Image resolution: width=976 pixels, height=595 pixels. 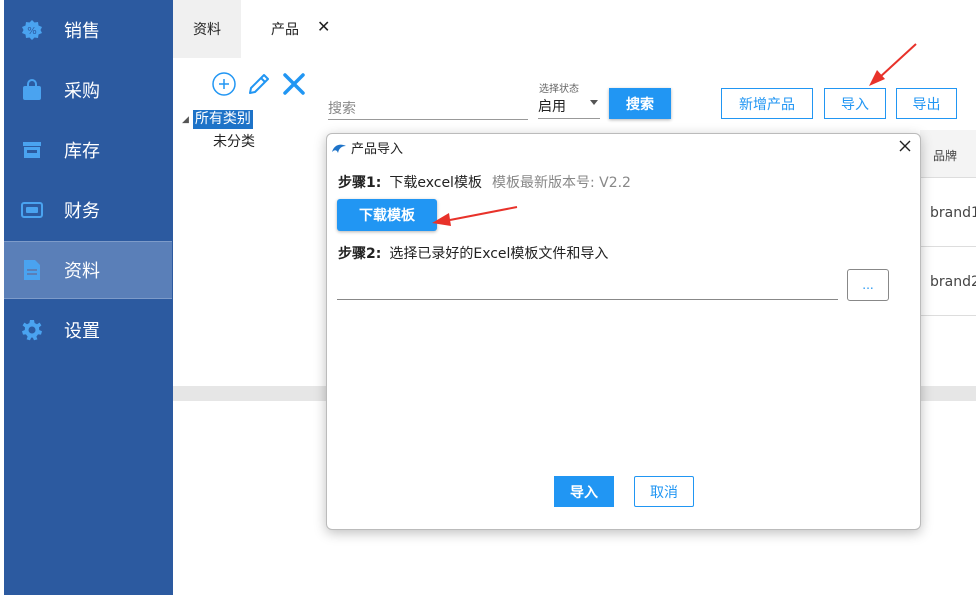 I want to click on tree-node-uncategorized: 未分类, so click(x=234, y=141).